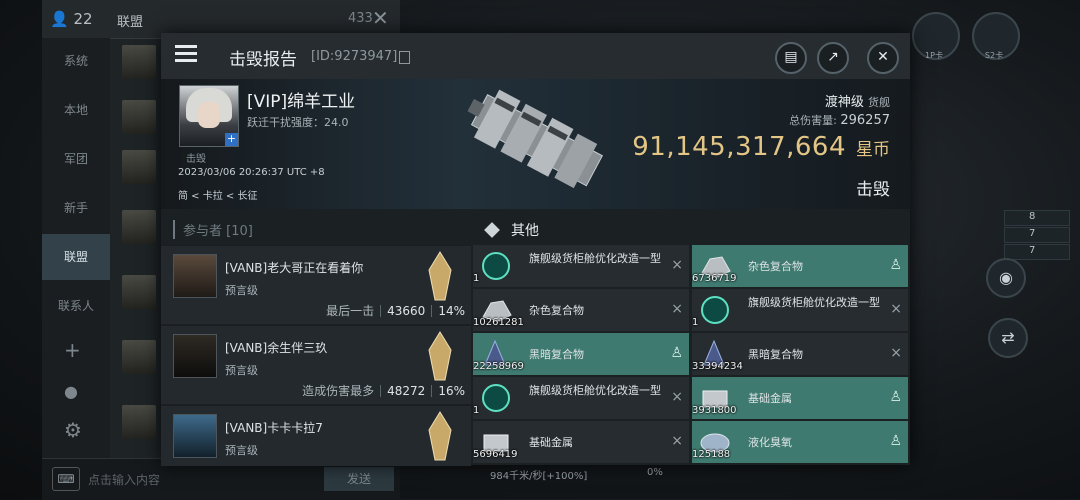  Describe the element at coordinates (714, 410) in the screenshot. I see `item-quantity: 3931800` at that location.